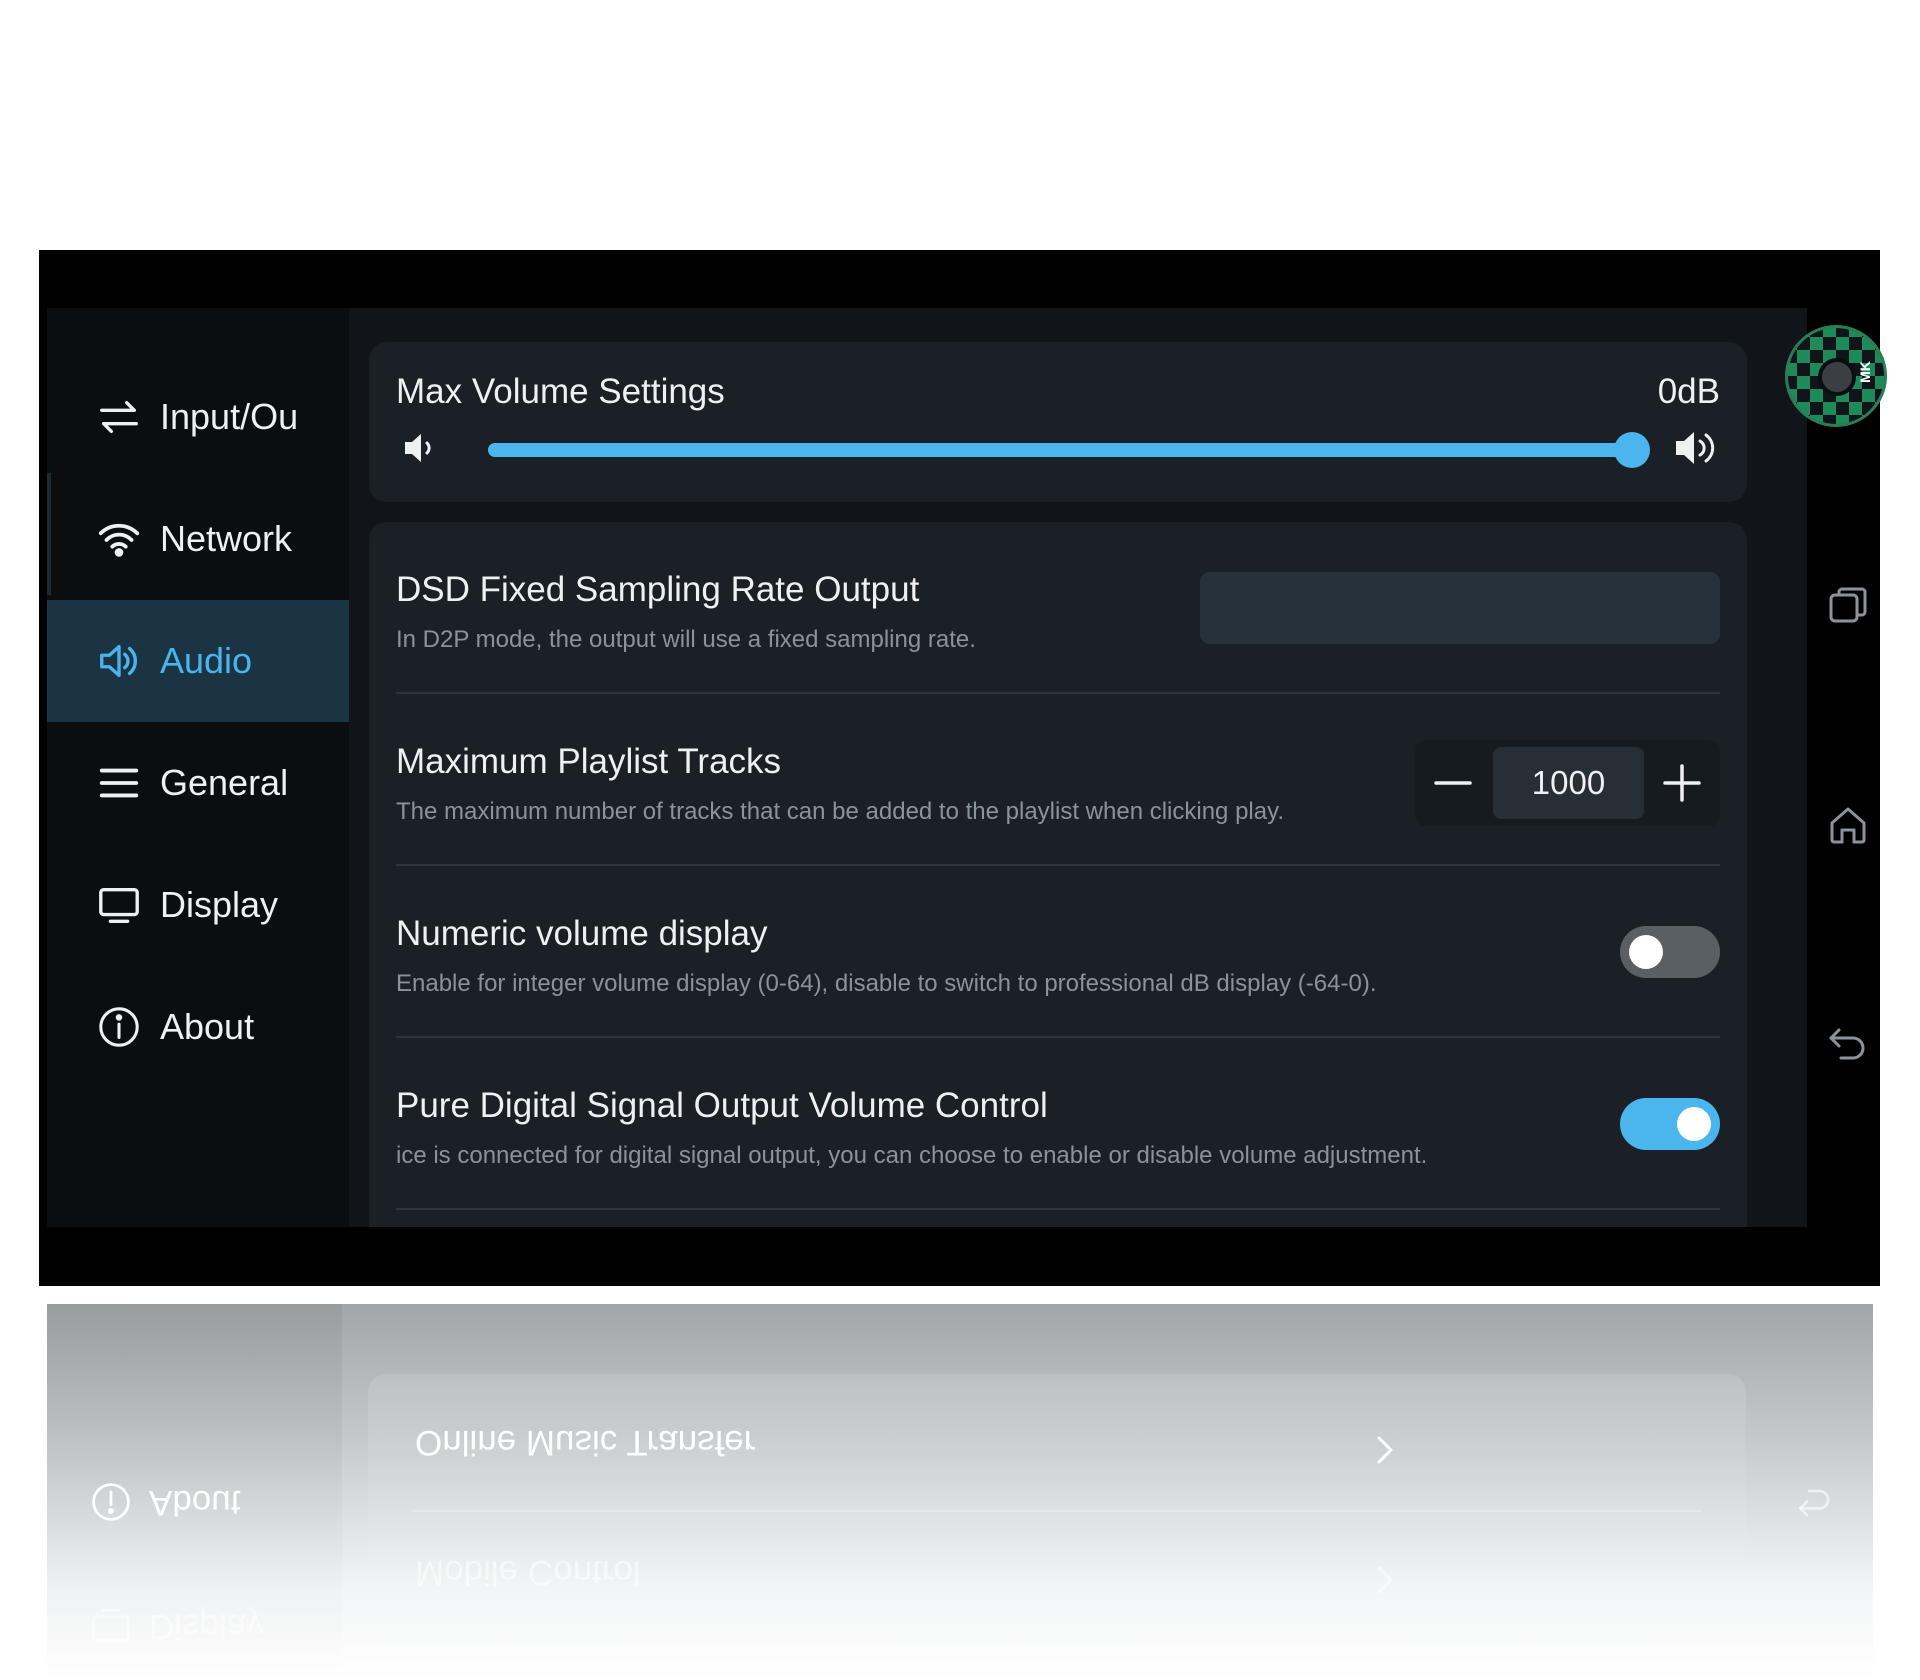  Describe the element at coordinates (111, 1626) in the screenshot. I see `reflection-monitor-icon` at that location.